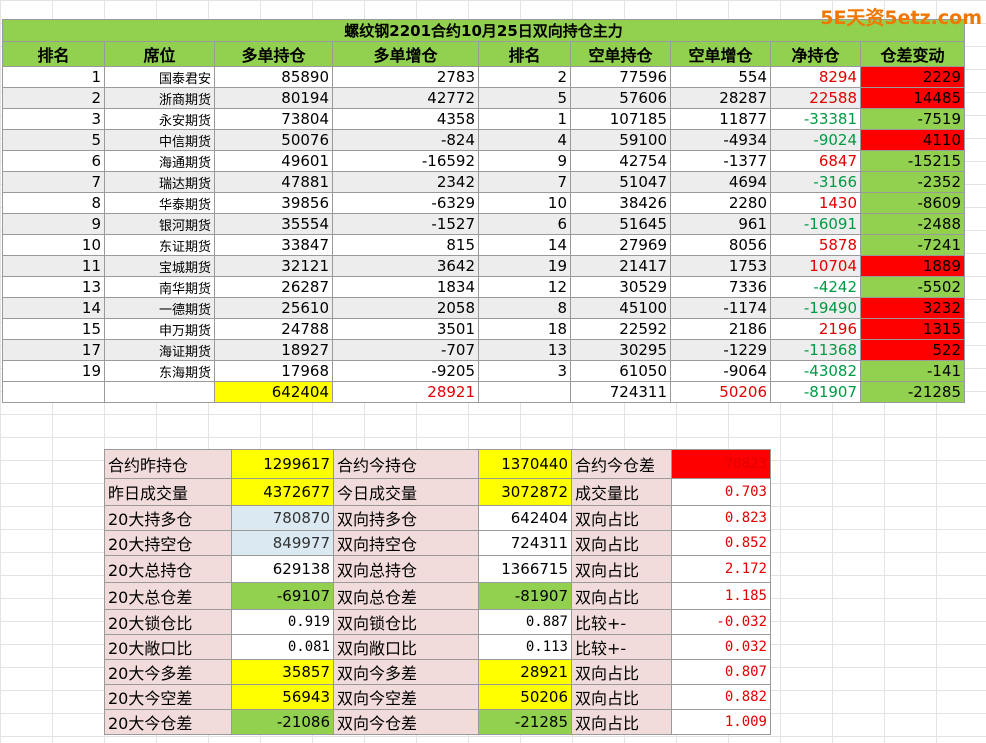 The image size is (986, 743). Describe the element at coordinates (524, 54) in the screenshot. I see `header-short-rank: 排名` at that location.